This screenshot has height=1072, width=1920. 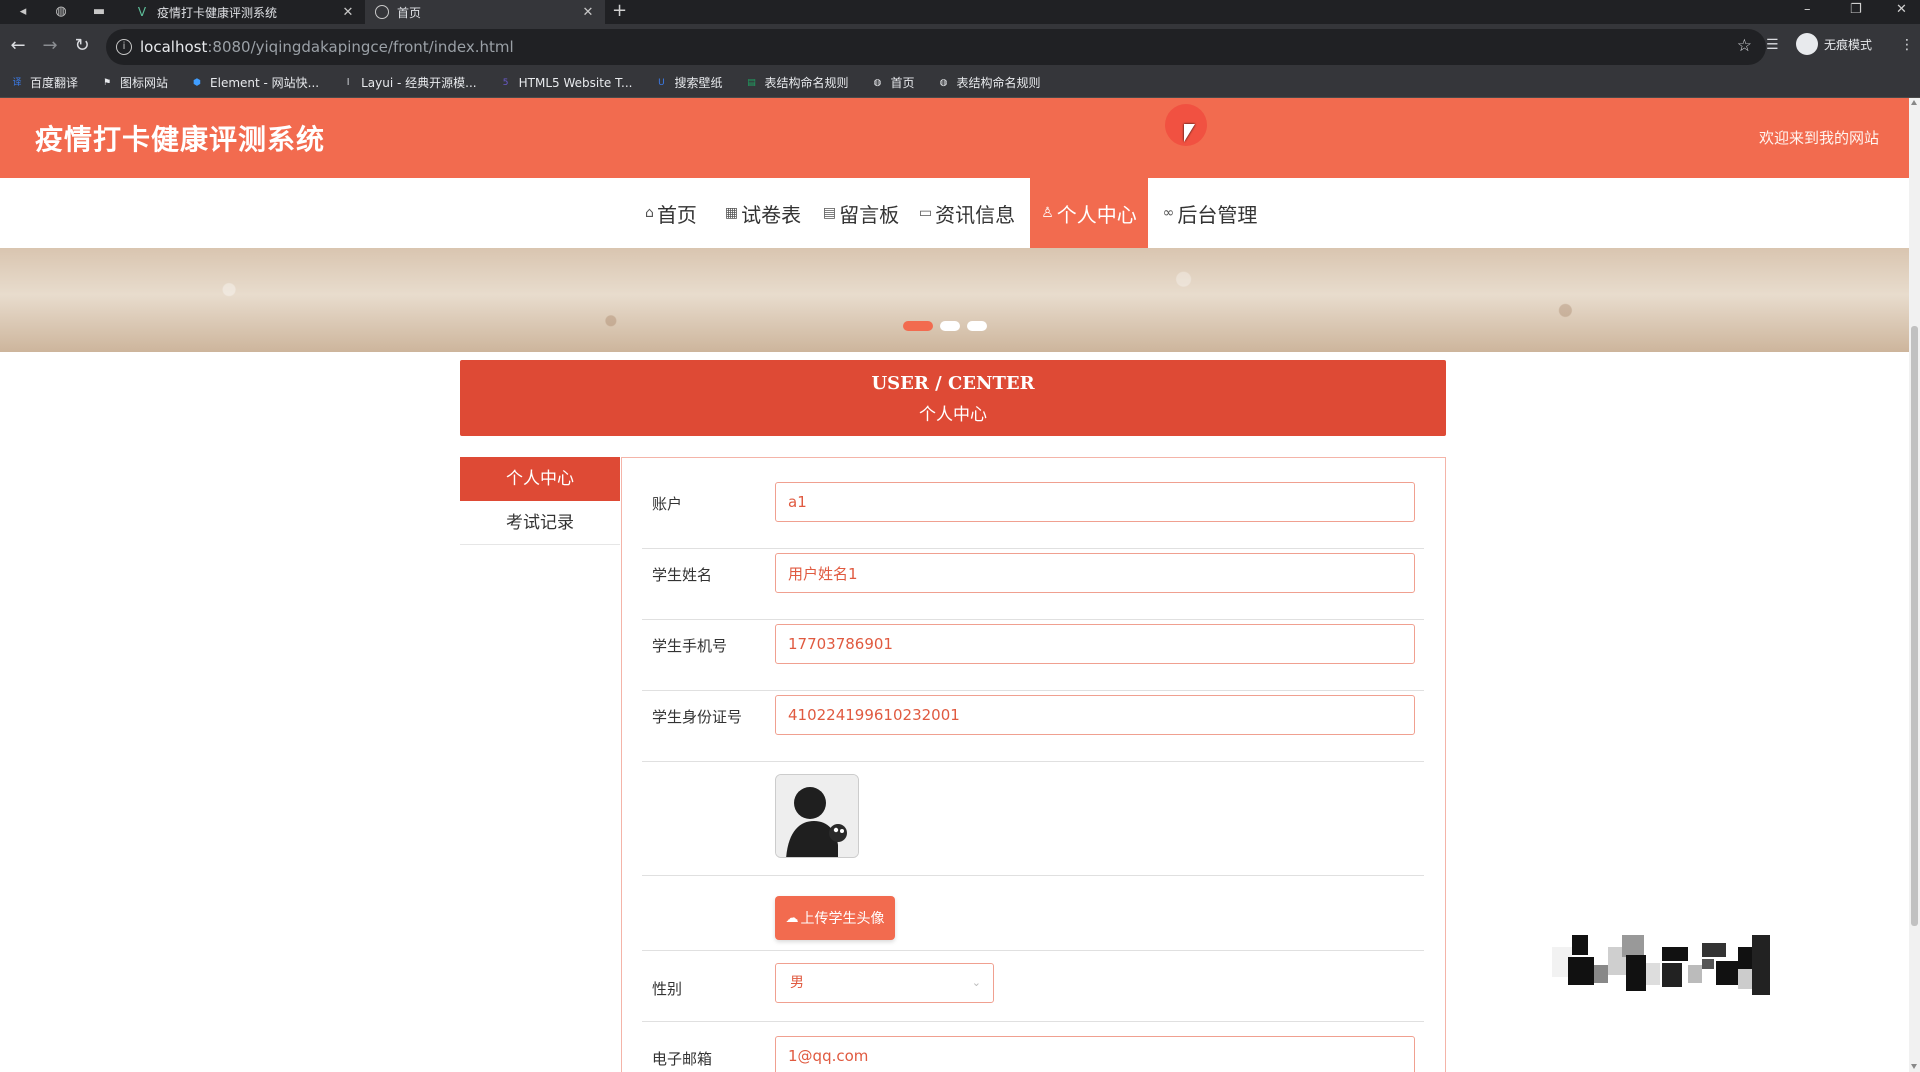 What do you see at coordinates (698, 83) in the screenshot?
I see `bookmark-label: 搜索壁纸` at bounding box center [698, 83].